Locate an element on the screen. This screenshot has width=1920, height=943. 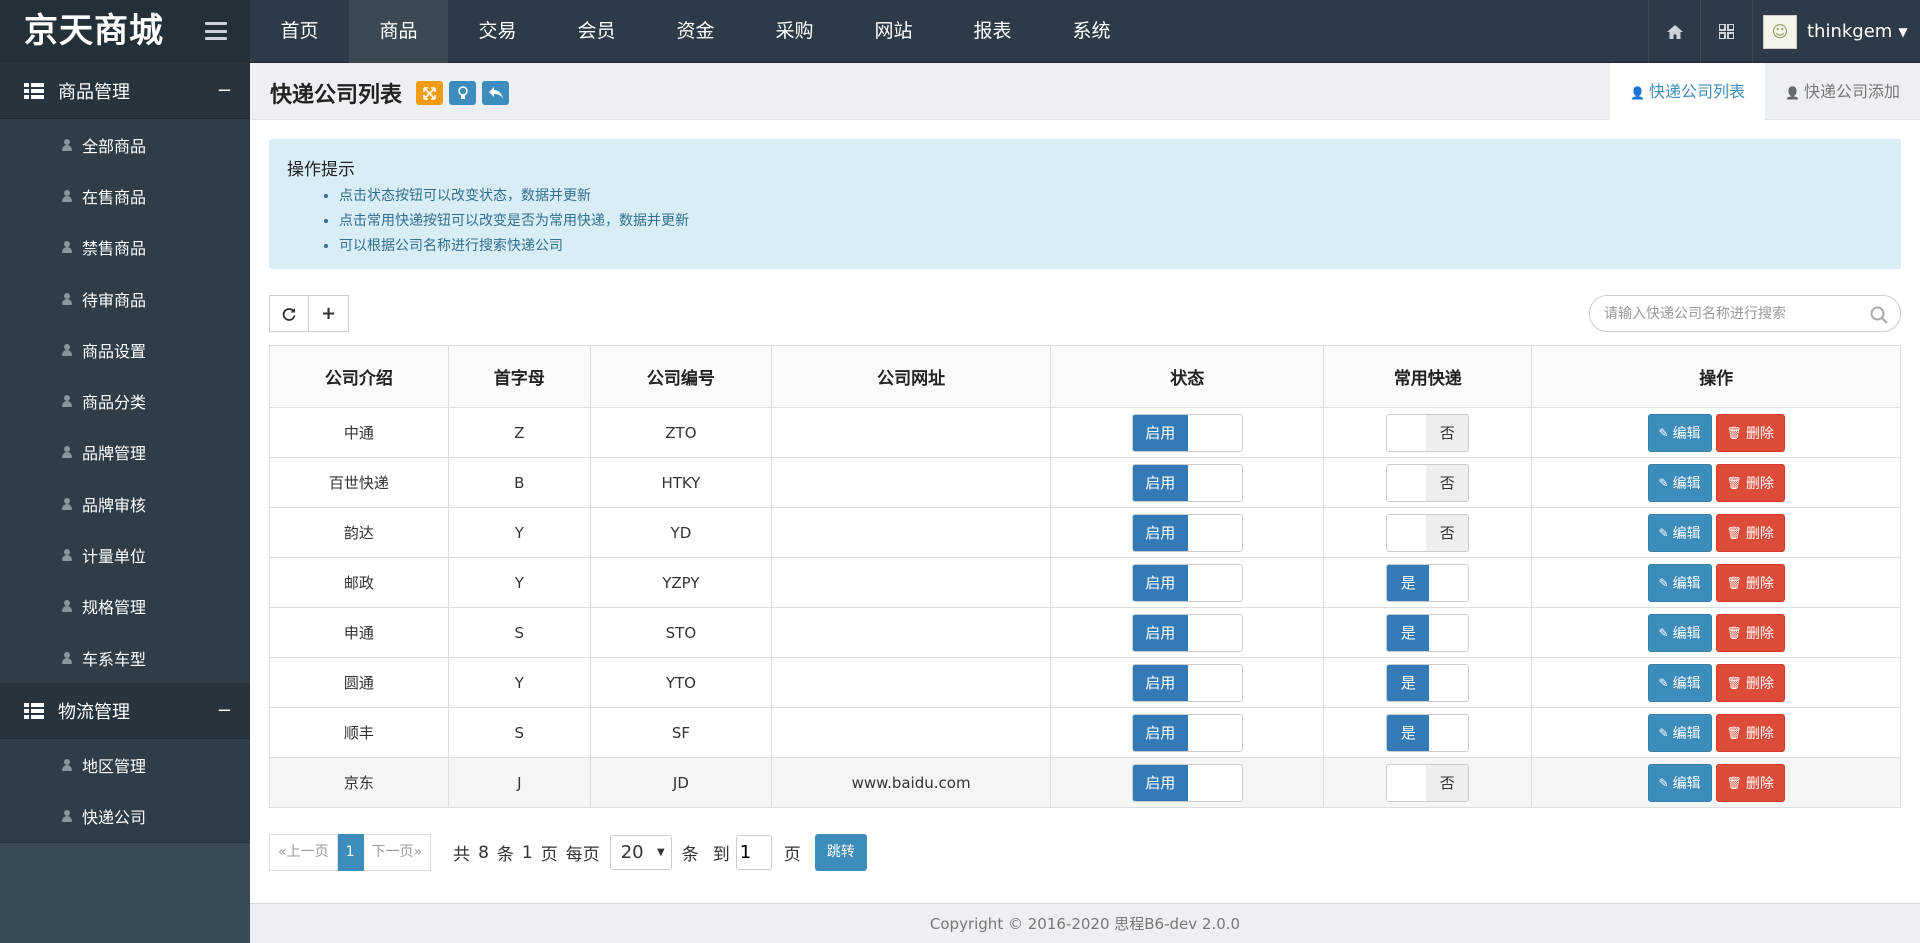
cell-common: 是 is located at coordinates (1428, 632).